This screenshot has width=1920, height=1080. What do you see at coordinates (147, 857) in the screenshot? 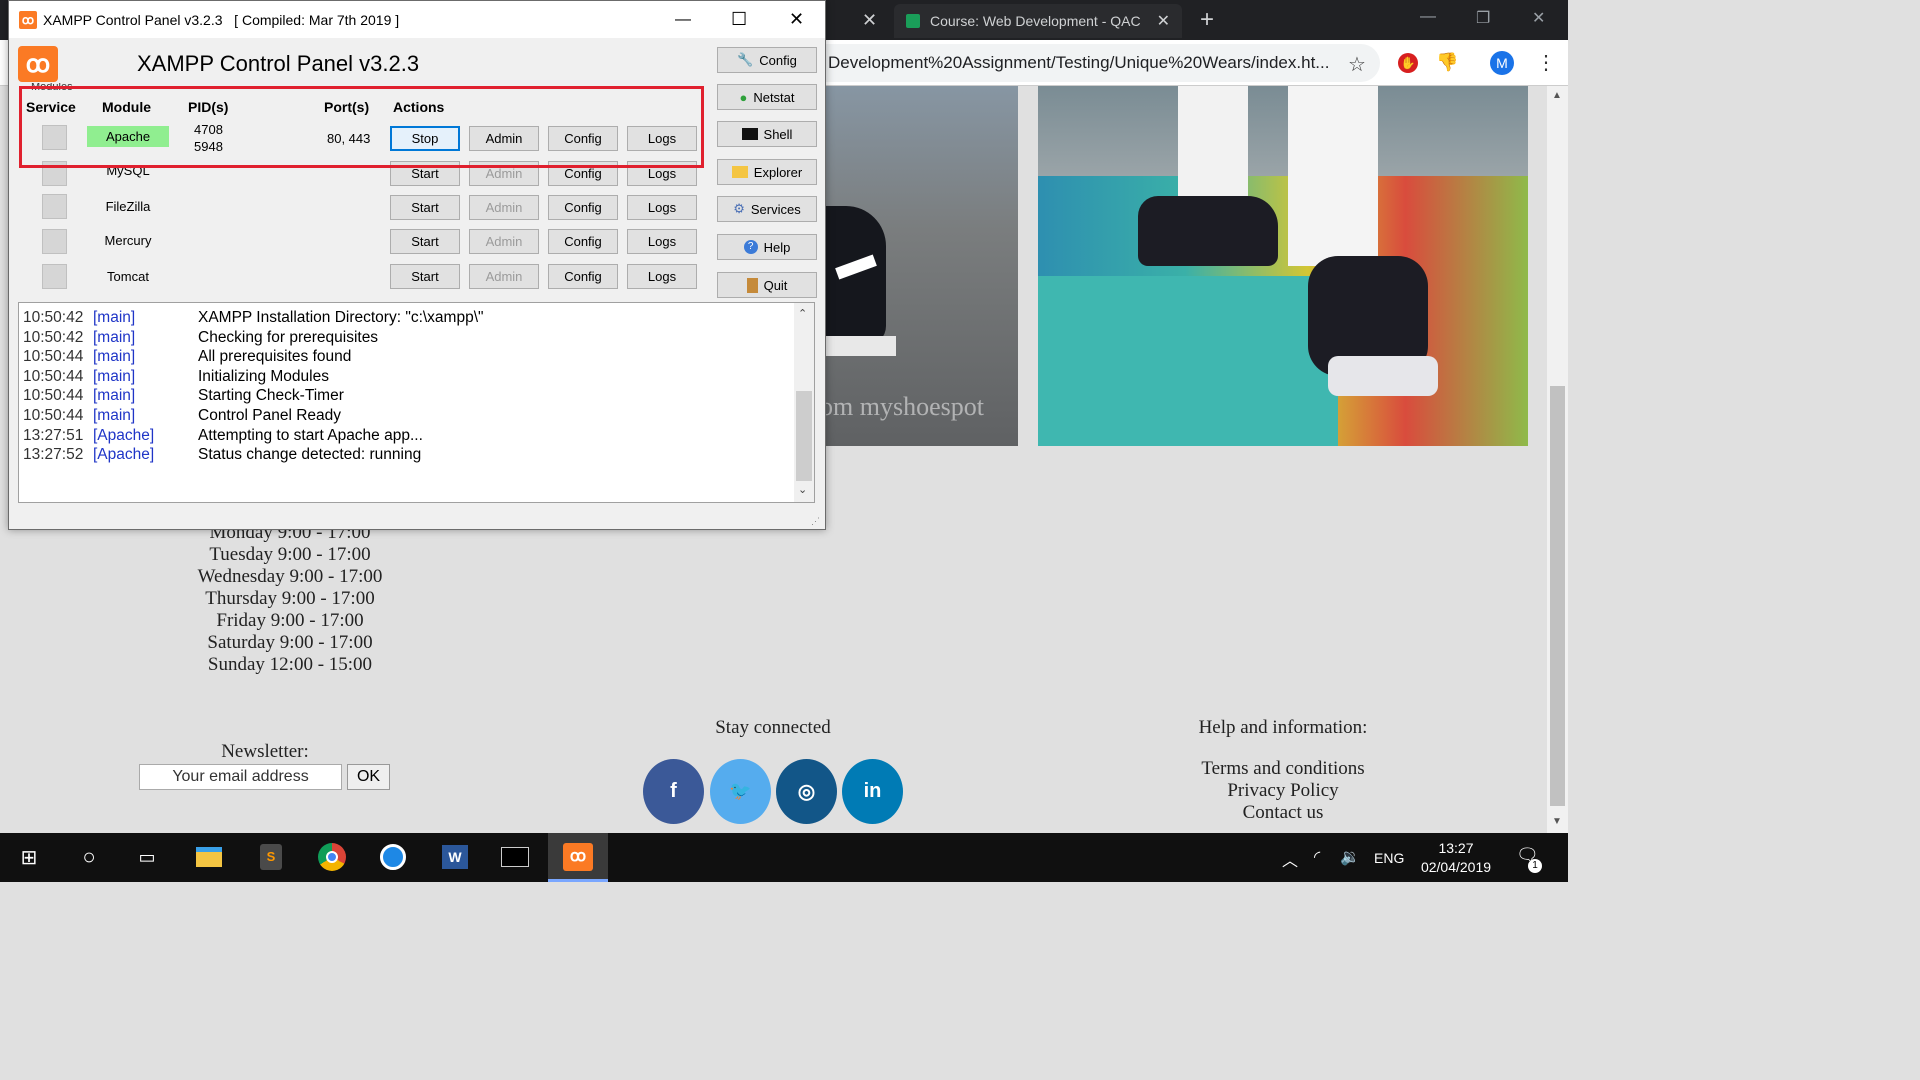
I see `task-view-icon: ▭` at bounding box center [147, 857].